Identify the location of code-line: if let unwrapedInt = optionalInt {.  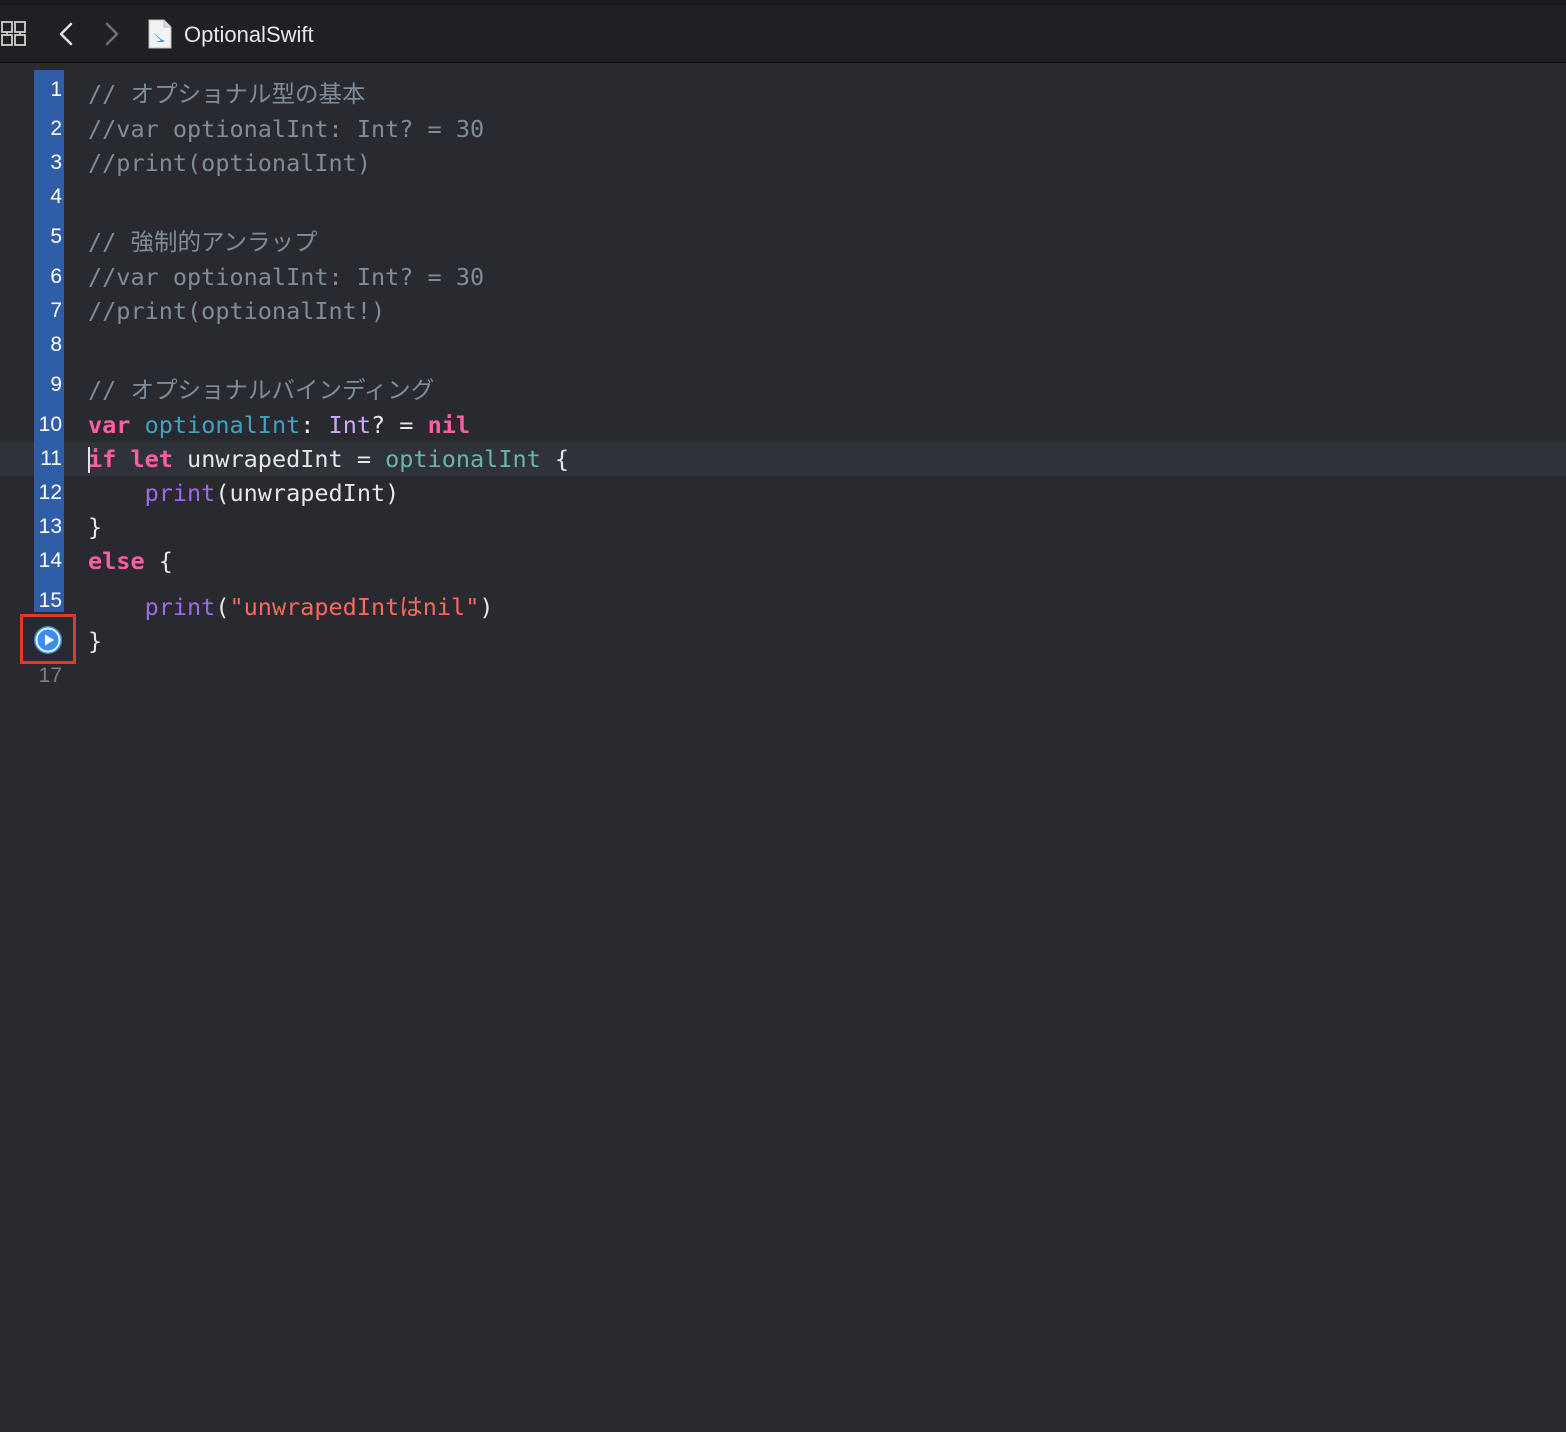
(328, 459).